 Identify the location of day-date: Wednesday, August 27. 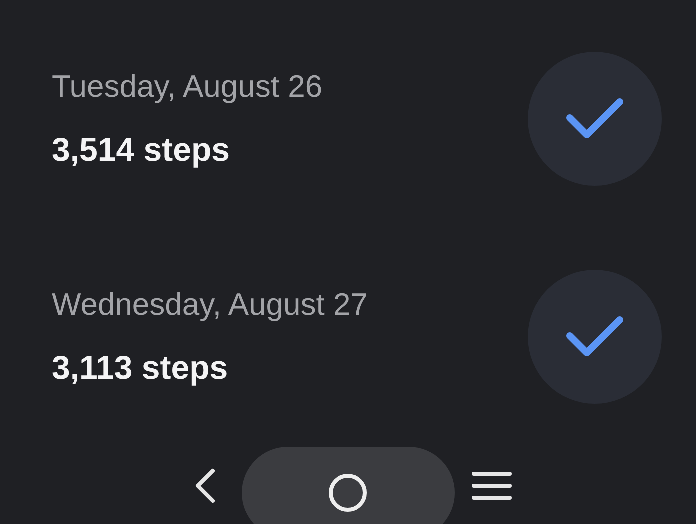
(210, 305).